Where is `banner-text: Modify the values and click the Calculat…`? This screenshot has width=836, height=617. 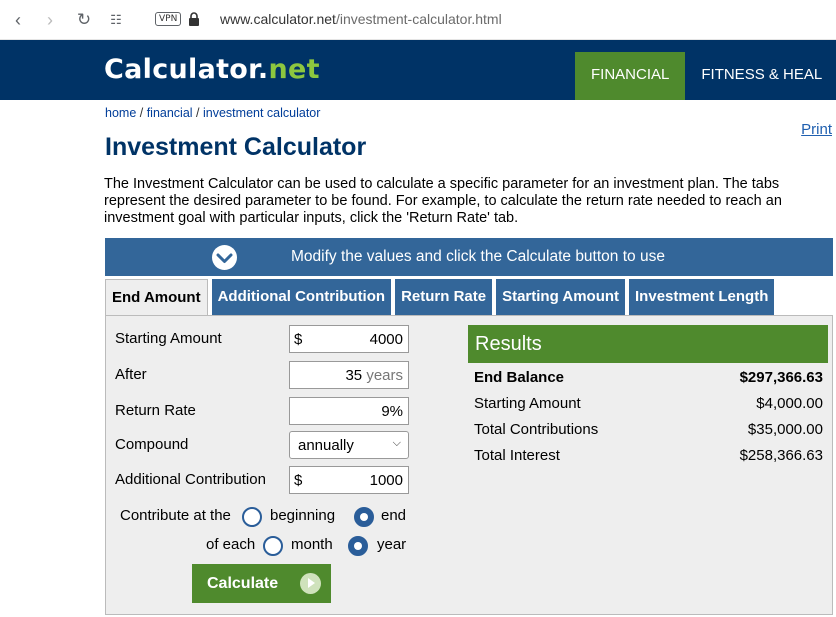 banner-text: Modify the values and click the Calculat… is located at coordinates (478, 256).